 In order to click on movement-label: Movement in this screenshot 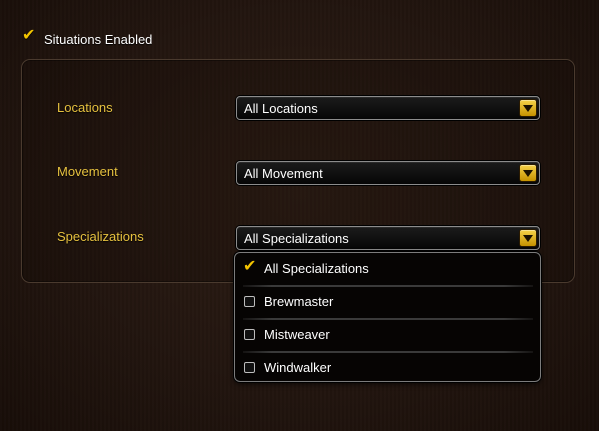, I will do `click(87, 171)`.